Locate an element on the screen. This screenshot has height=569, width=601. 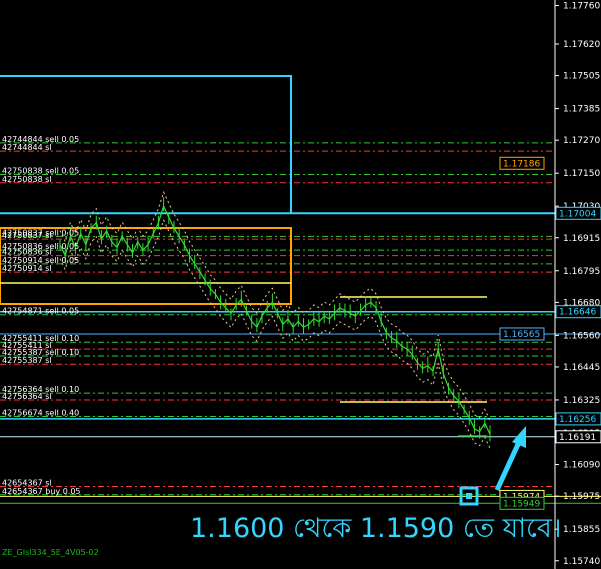
axis-tick-label: 1.16325 is located at coordinates (581, 401).